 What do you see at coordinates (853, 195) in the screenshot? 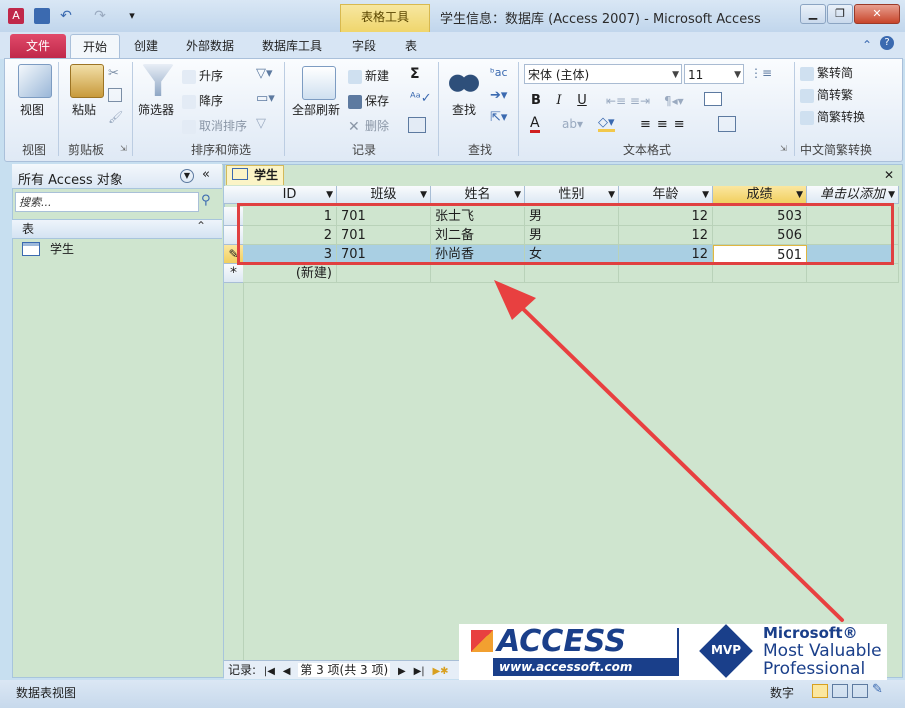
I see `column-header-add: 单击以添加 ▼` at bounding box center [853, 195].